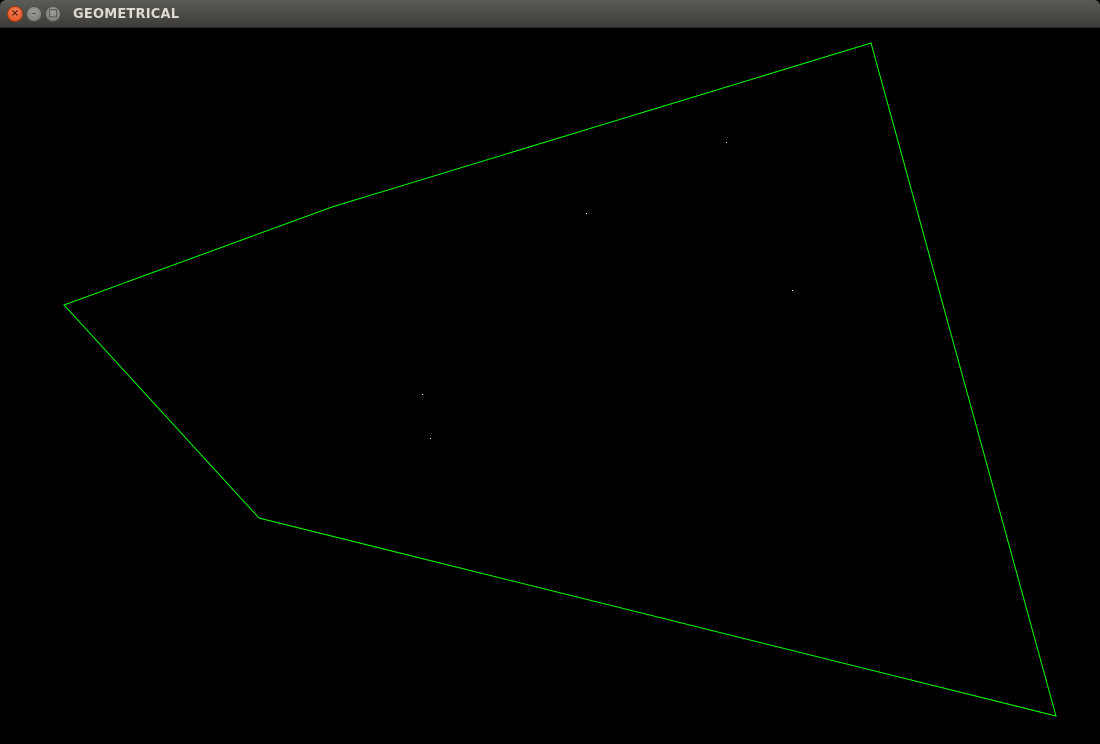  I want to click on maximize-icon: □, so click(53, 13).